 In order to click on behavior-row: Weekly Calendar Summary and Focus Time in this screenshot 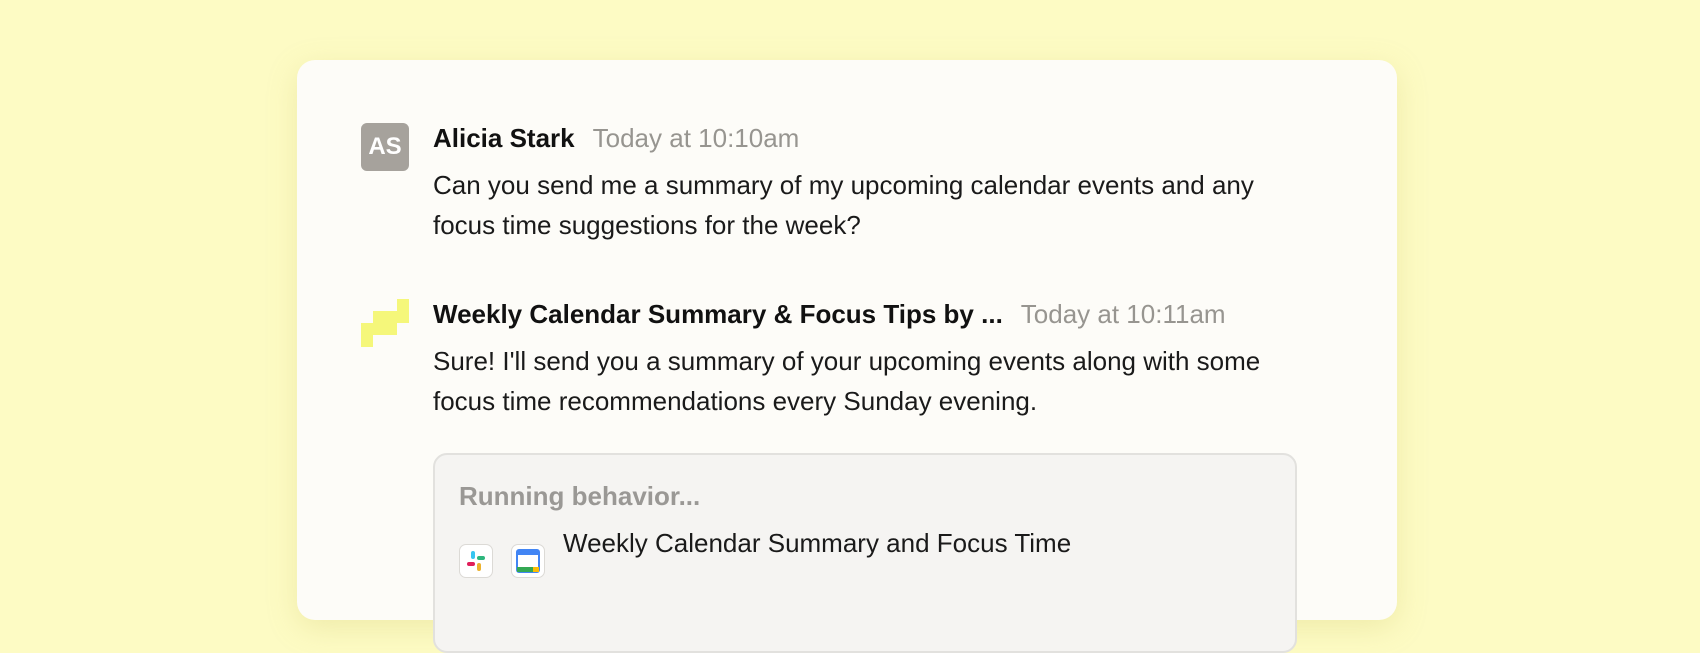, I will do `click(865, 552)`.